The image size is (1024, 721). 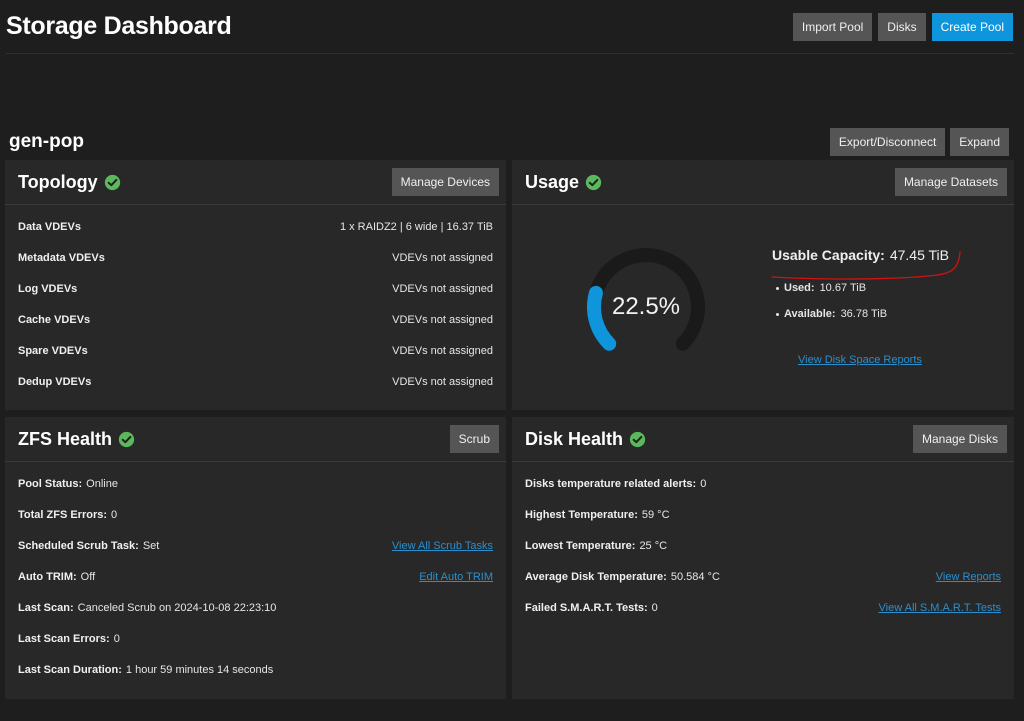 I want to click on row-pair: Failed S.M.A.R.T. Tests: 0, so click(x=591, y=608).